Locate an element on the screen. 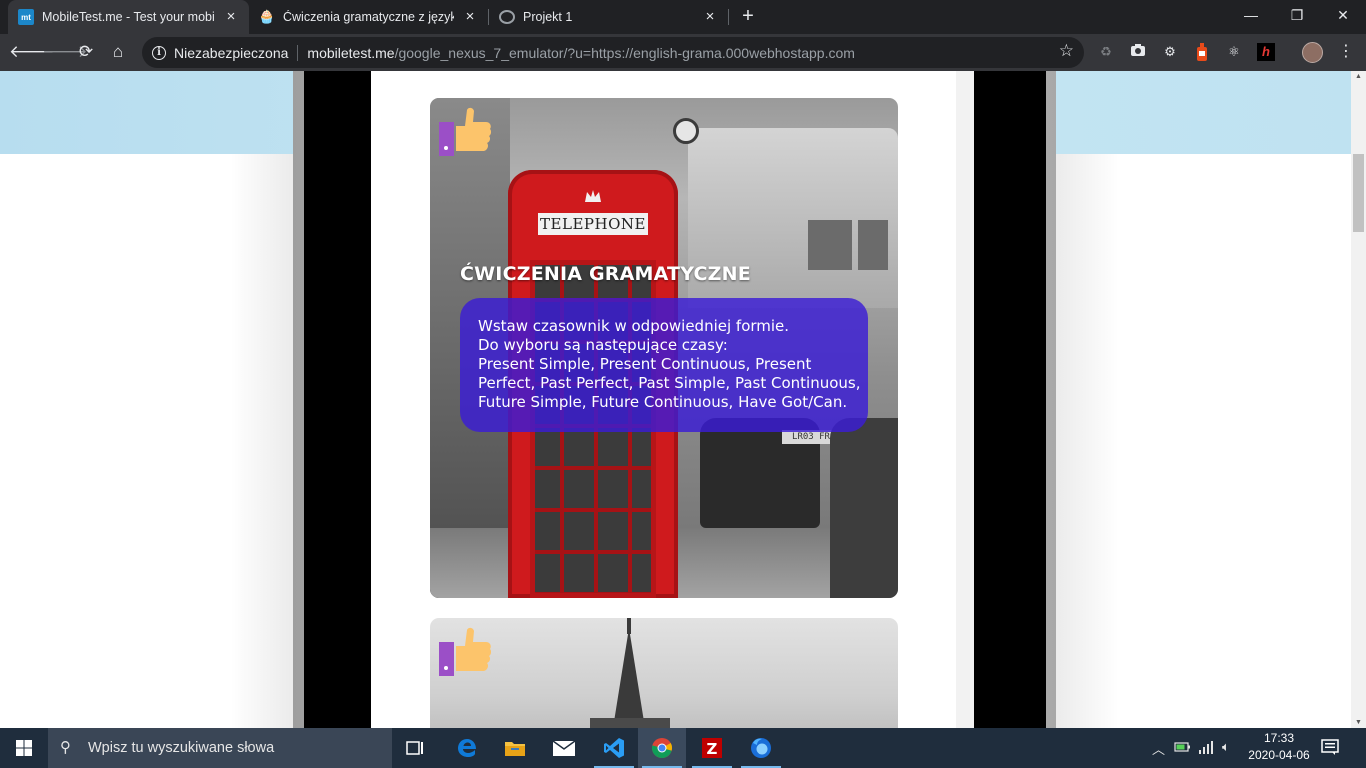 The image size is (1366, 768). globe-icon is located at coordinates (507, 17).